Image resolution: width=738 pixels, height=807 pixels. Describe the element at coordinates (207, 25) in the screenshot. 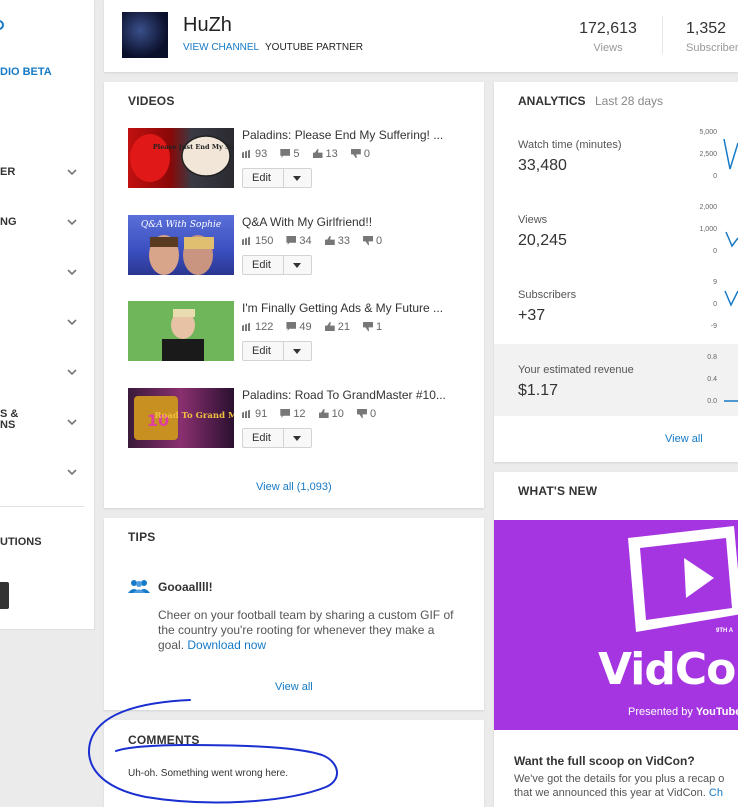

I see `channel-name: HuZh` at that location.